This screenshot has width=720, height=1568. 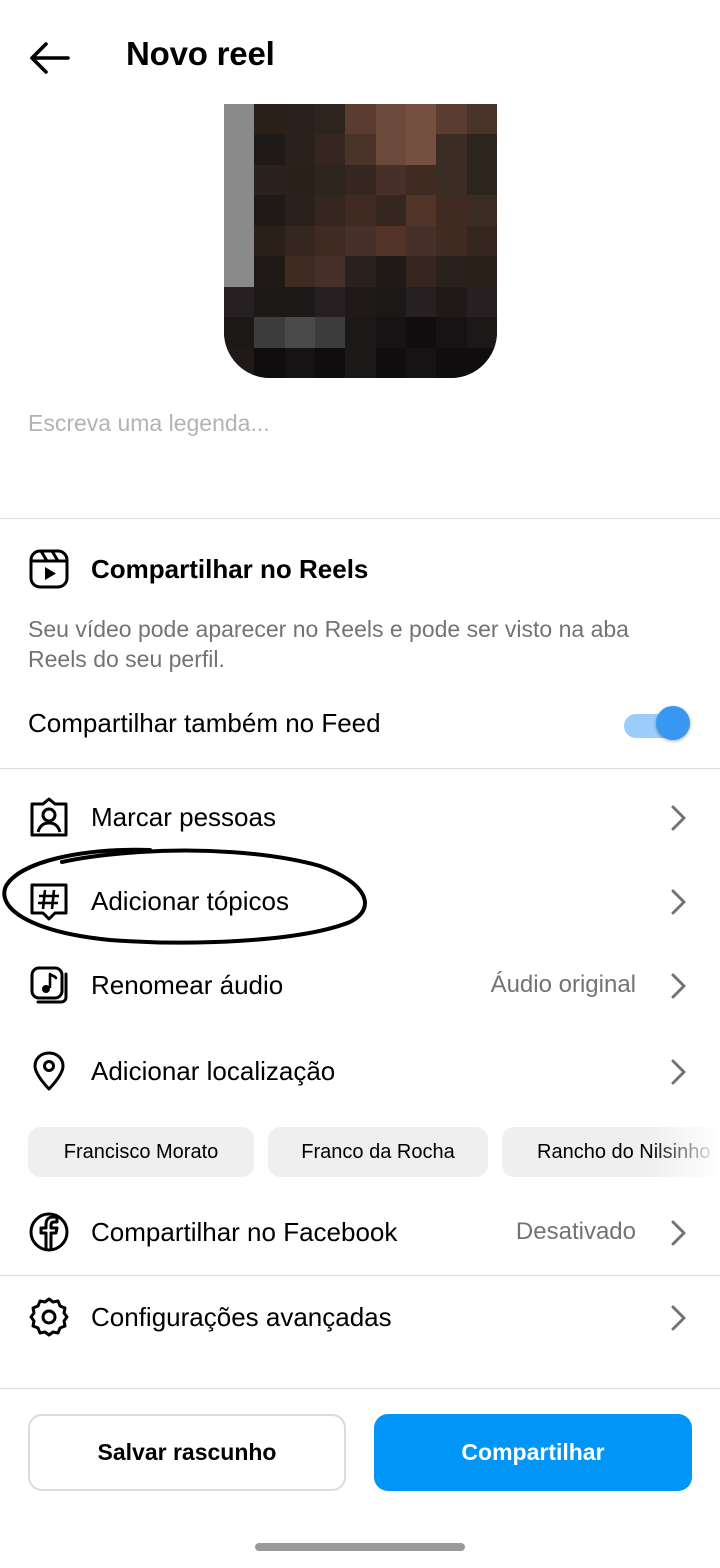 I want to click on share-facebook-row: Compartilhar no Facebook Desativado, so click(x=360, y=1232).